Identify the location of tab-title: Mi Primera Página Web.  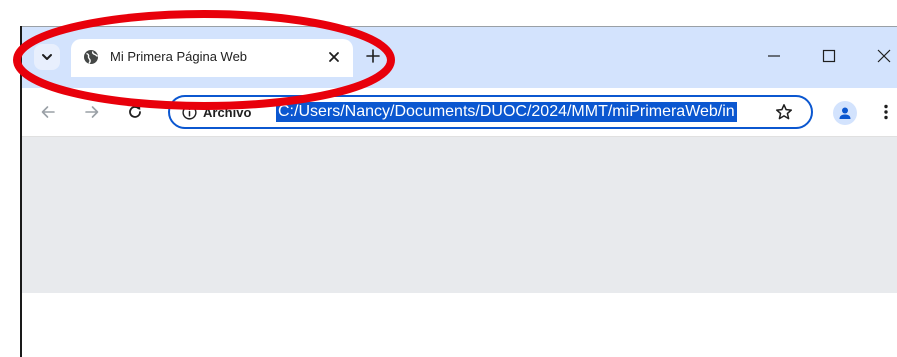
(179, 56).